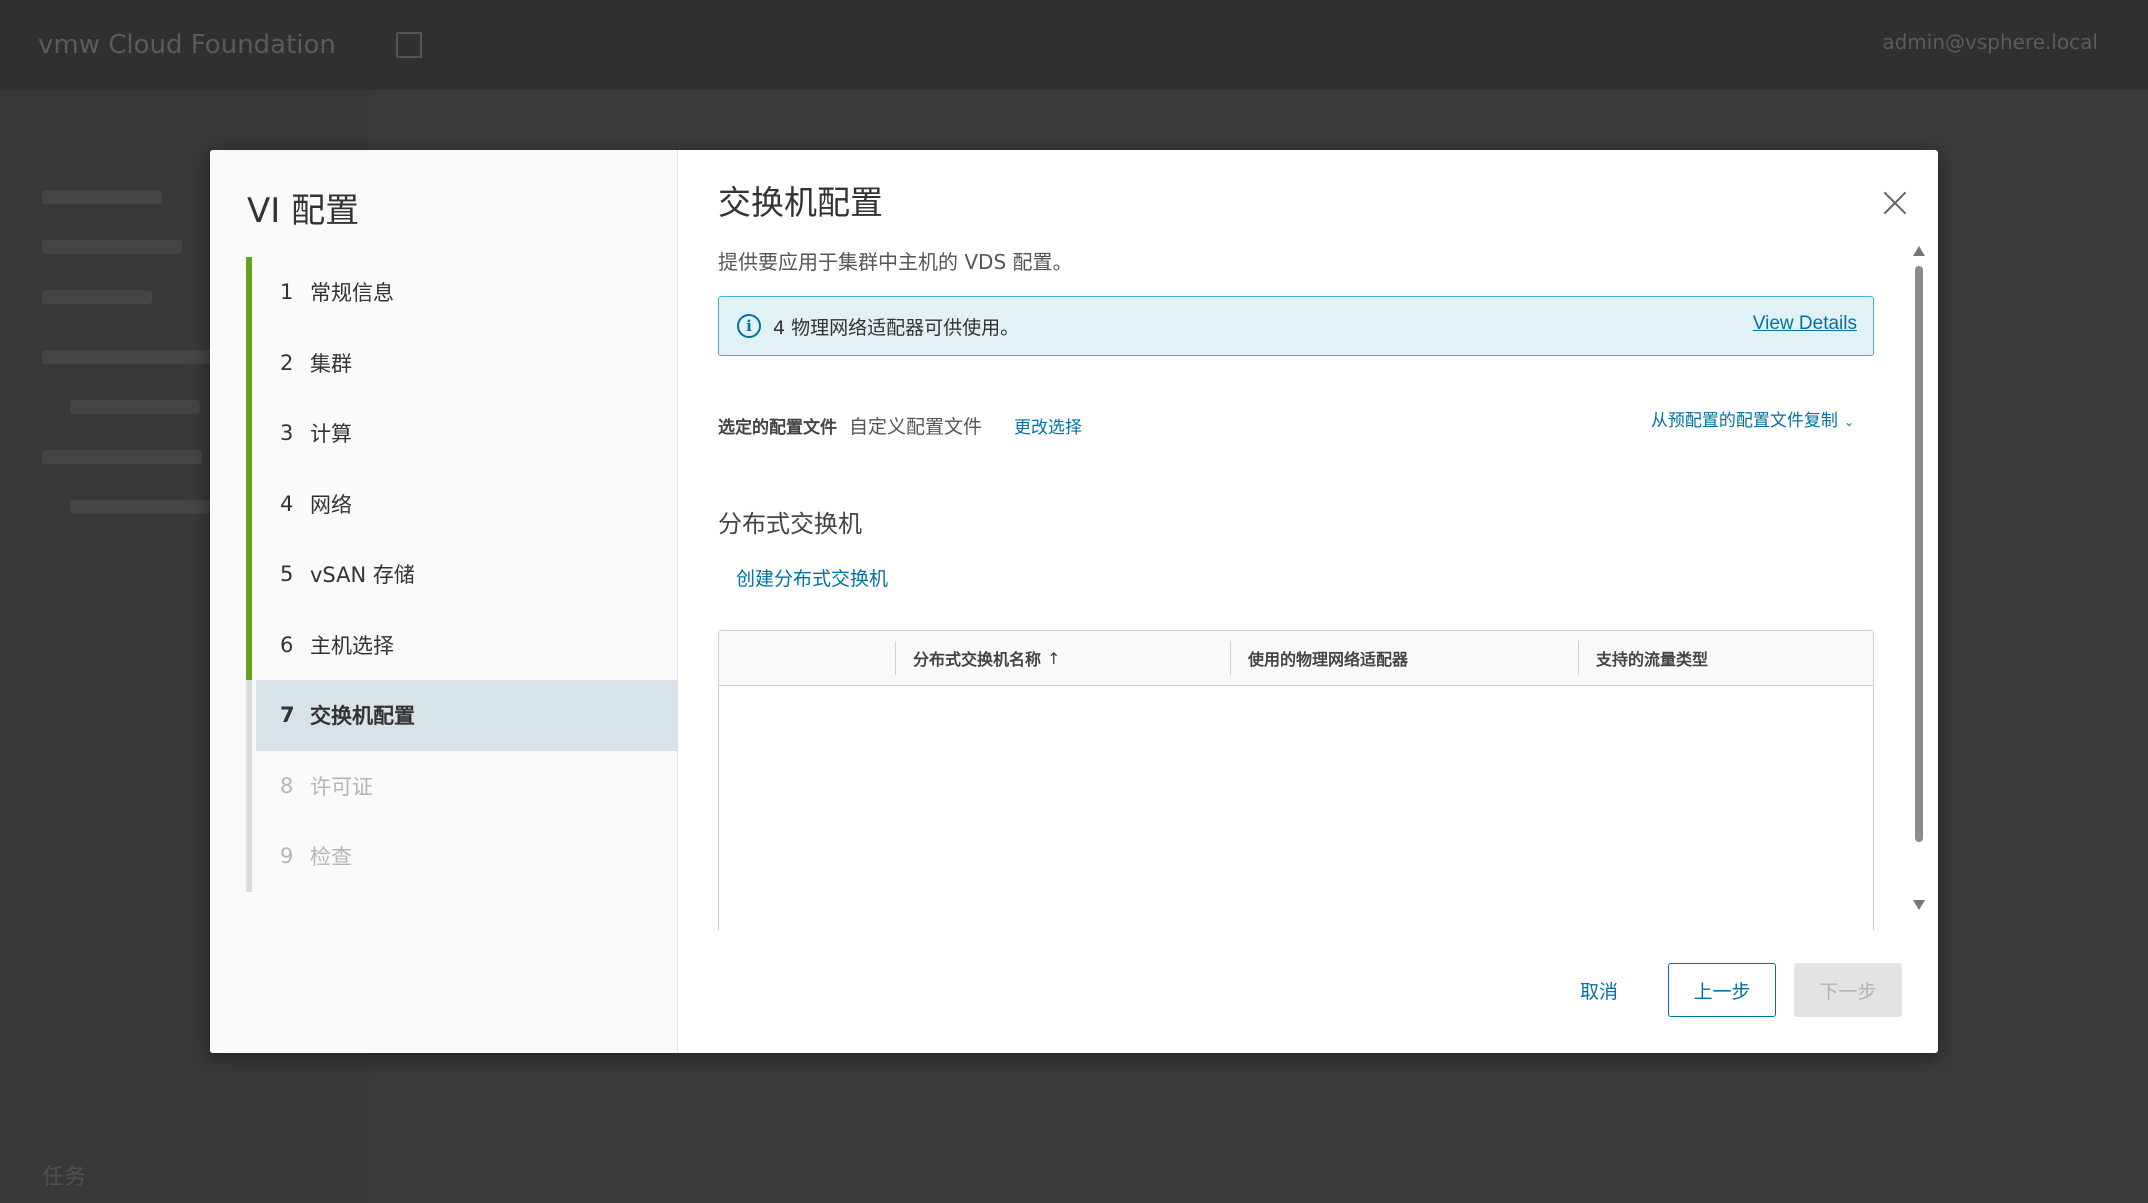 The image size is (2148, 1203). Describe the element at coordinates (1652, 659) in the screenshot. I see `column-label: 支持的流量类型` at that location.